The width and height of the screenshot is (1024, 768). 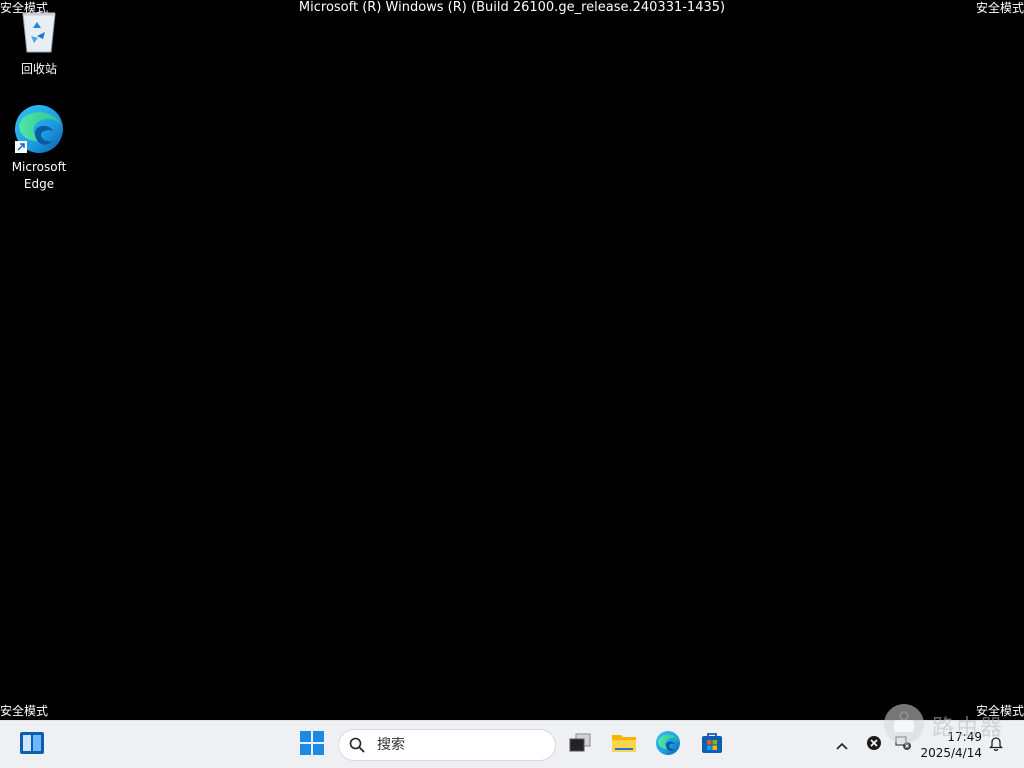 I want to click on store-icon, so click(x=712, y=745).